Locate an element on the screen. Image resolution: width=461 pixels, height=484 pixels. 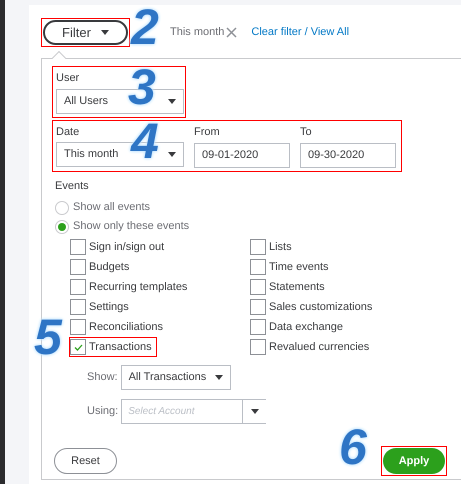
field-label: To is located at coordinates (306, 132).